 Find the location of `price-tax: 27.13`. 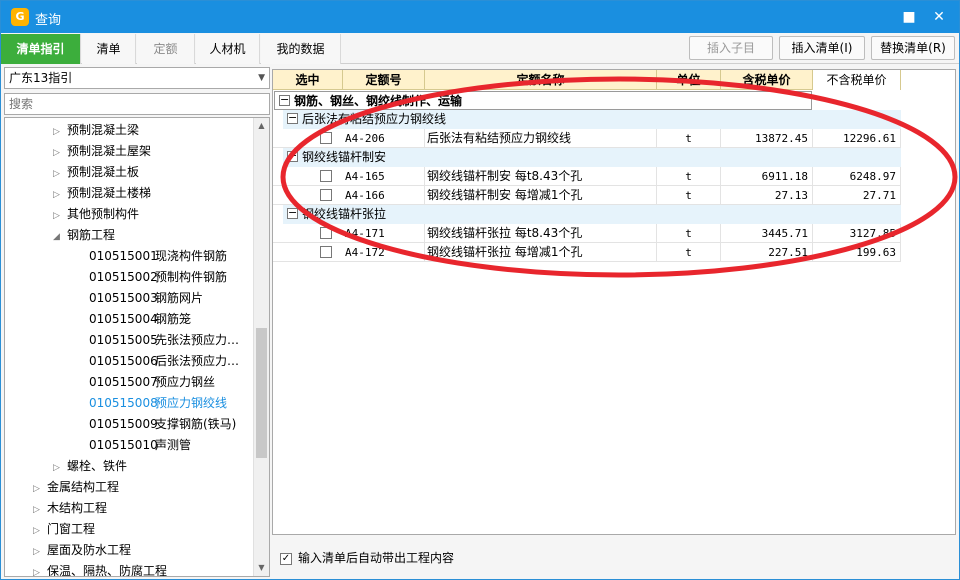

price-tax: 27.13 is located at coordinates (767, 195).